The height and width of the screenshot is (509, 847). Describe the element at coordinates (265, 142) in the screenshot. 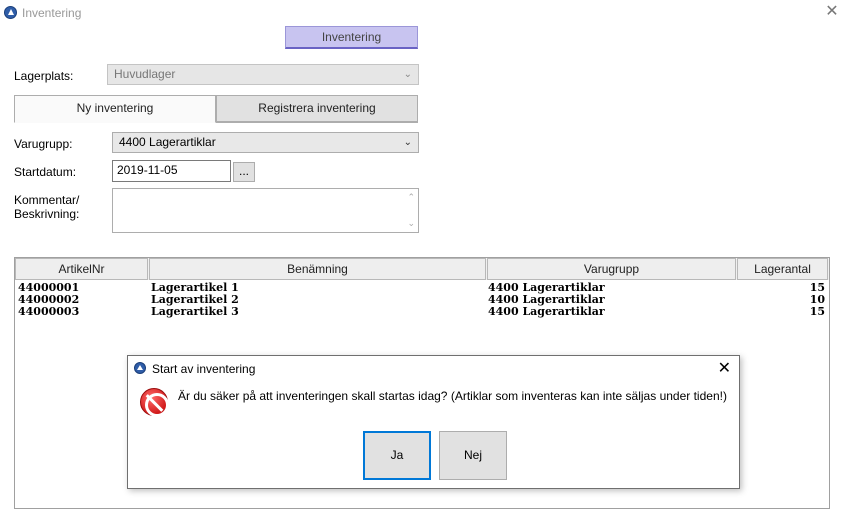

I see `varugrupp-select: 4400 Lagerartiklar ⌄` at that location.